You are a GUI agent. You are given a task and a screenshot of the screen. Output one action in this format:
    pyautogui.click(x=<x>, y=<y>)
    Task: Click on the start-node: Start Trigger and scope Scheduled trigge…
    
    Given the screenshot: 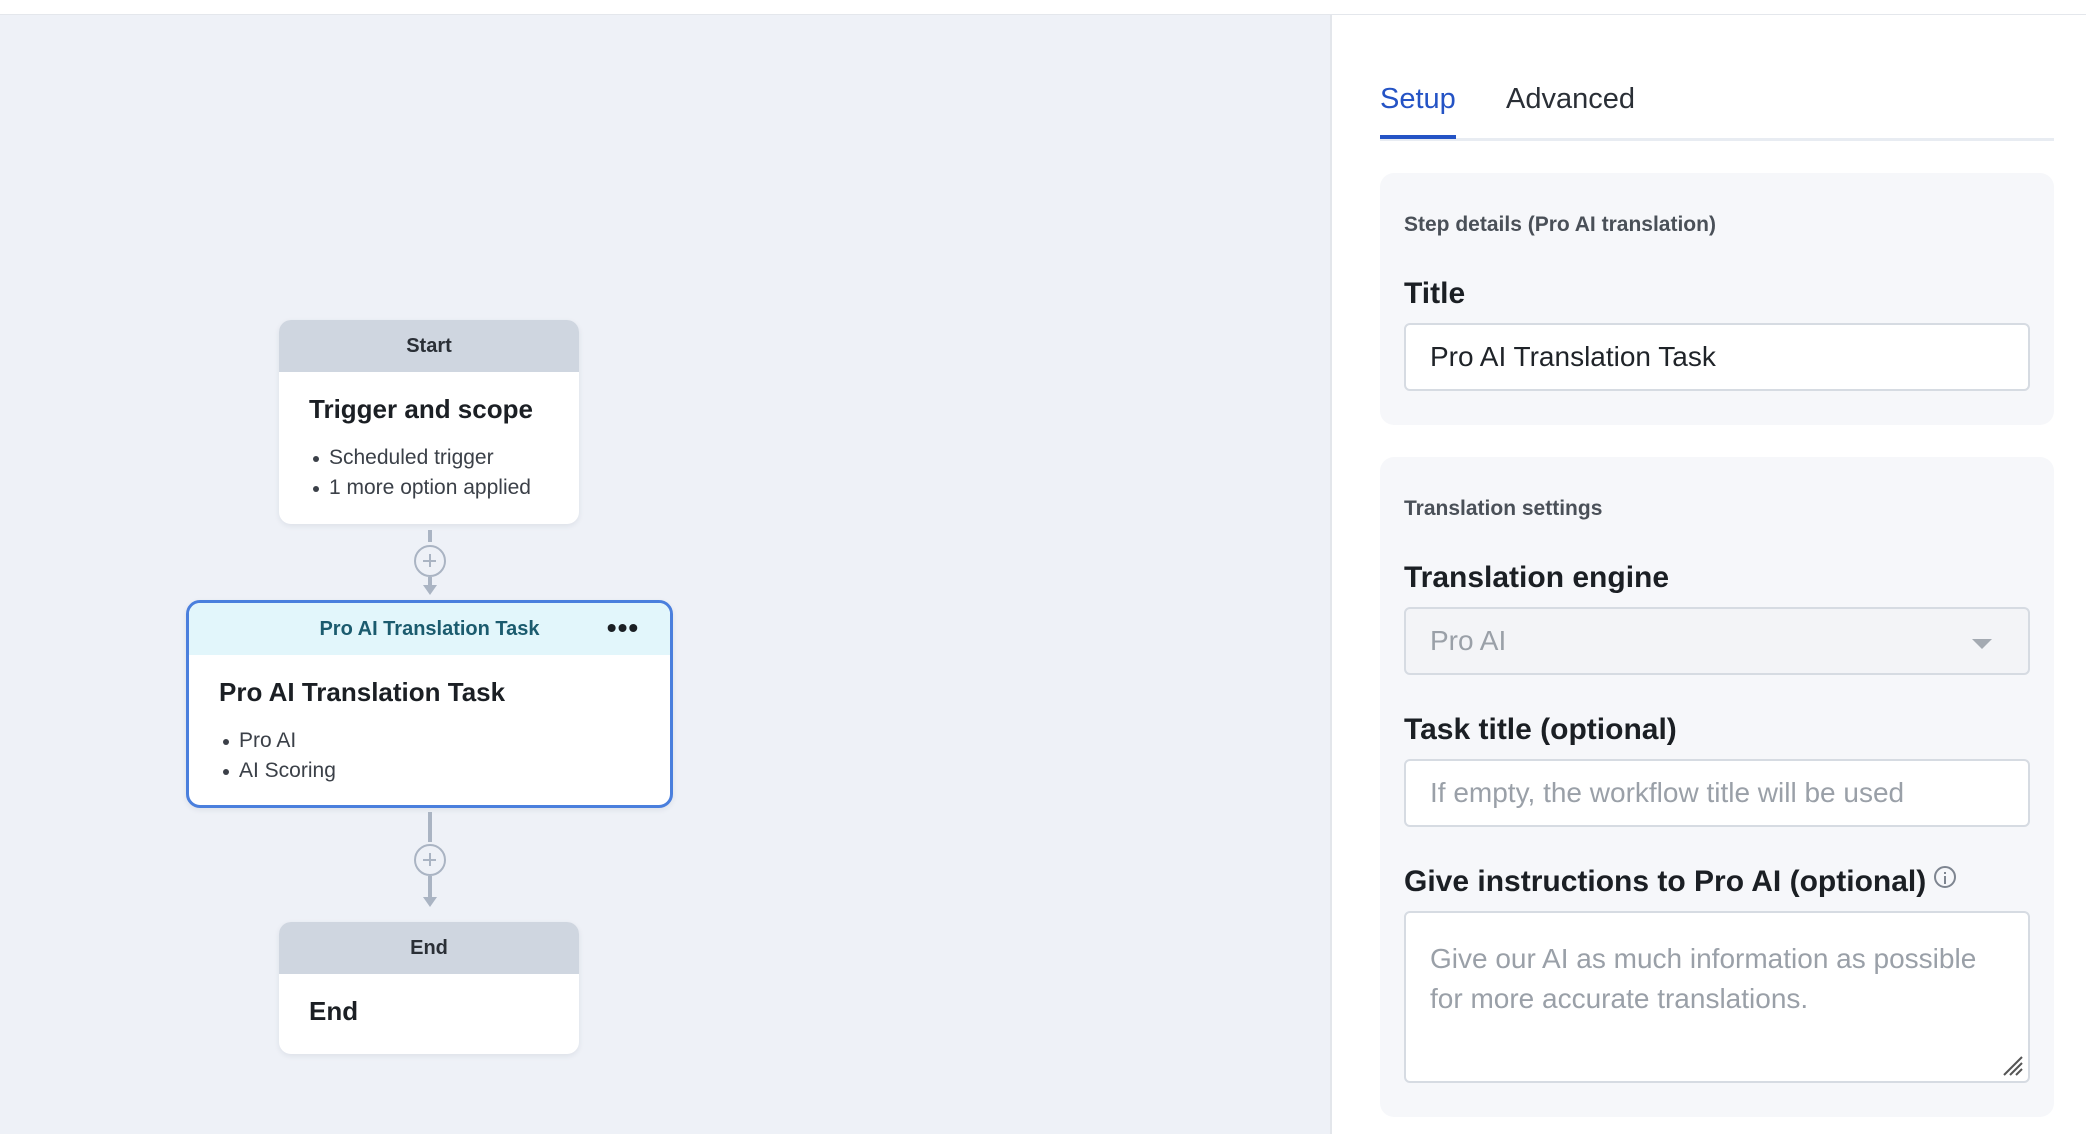 What is the action you would take?
    pyautogui.click(x=429, y=422)
    